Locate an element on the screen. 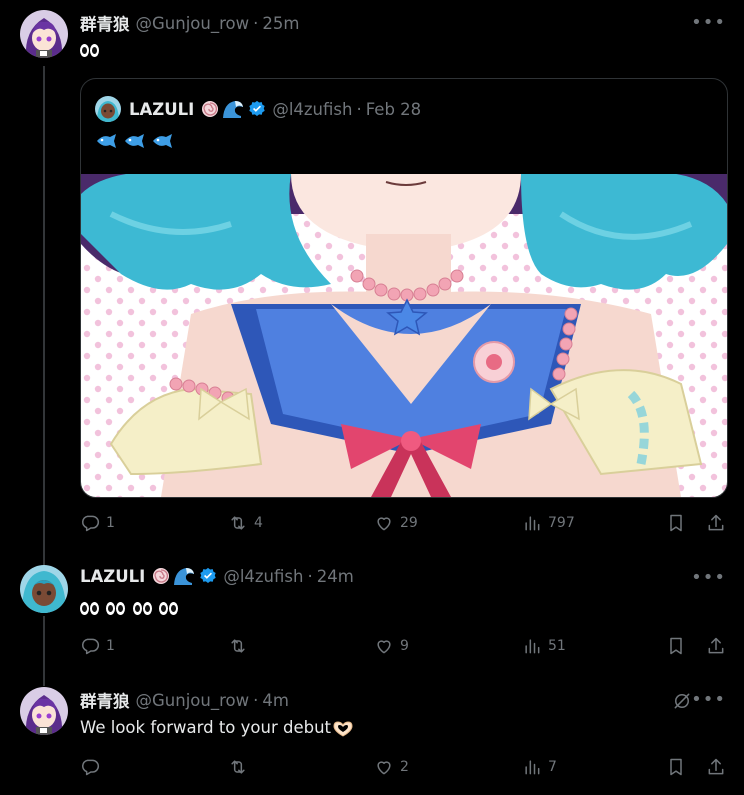  tweet-header: 群青狼 @Gunjou_row · 25m is located at coordinates (189, 23).